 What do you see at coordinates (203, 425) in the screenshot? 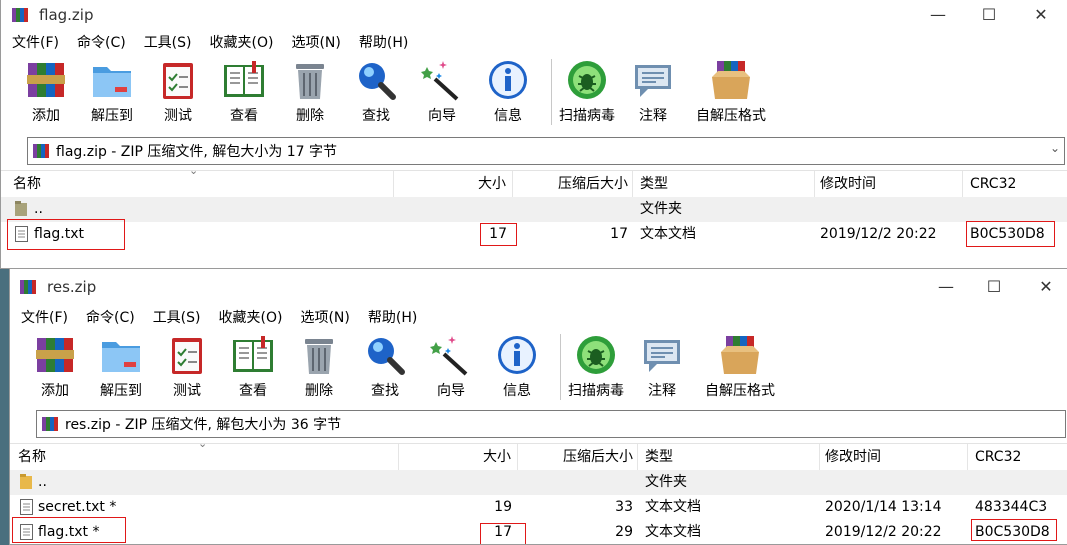
I see `address-text: res.zip - ZIP 压缩文件, 解包大小为 36 字节` at bounding box center [203, 425].